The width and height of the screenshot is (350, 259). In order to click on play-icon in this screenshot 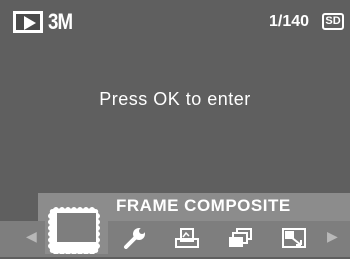, I will do `click(28, 22)`.